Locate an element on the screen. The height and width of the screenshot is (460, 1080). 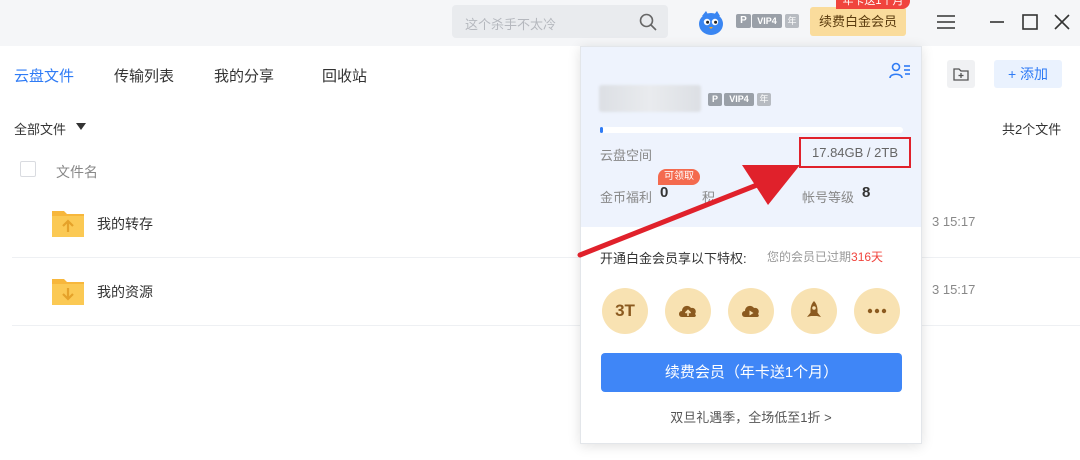
file-count: 共2个文件 is located at coordinates (1032, 129).